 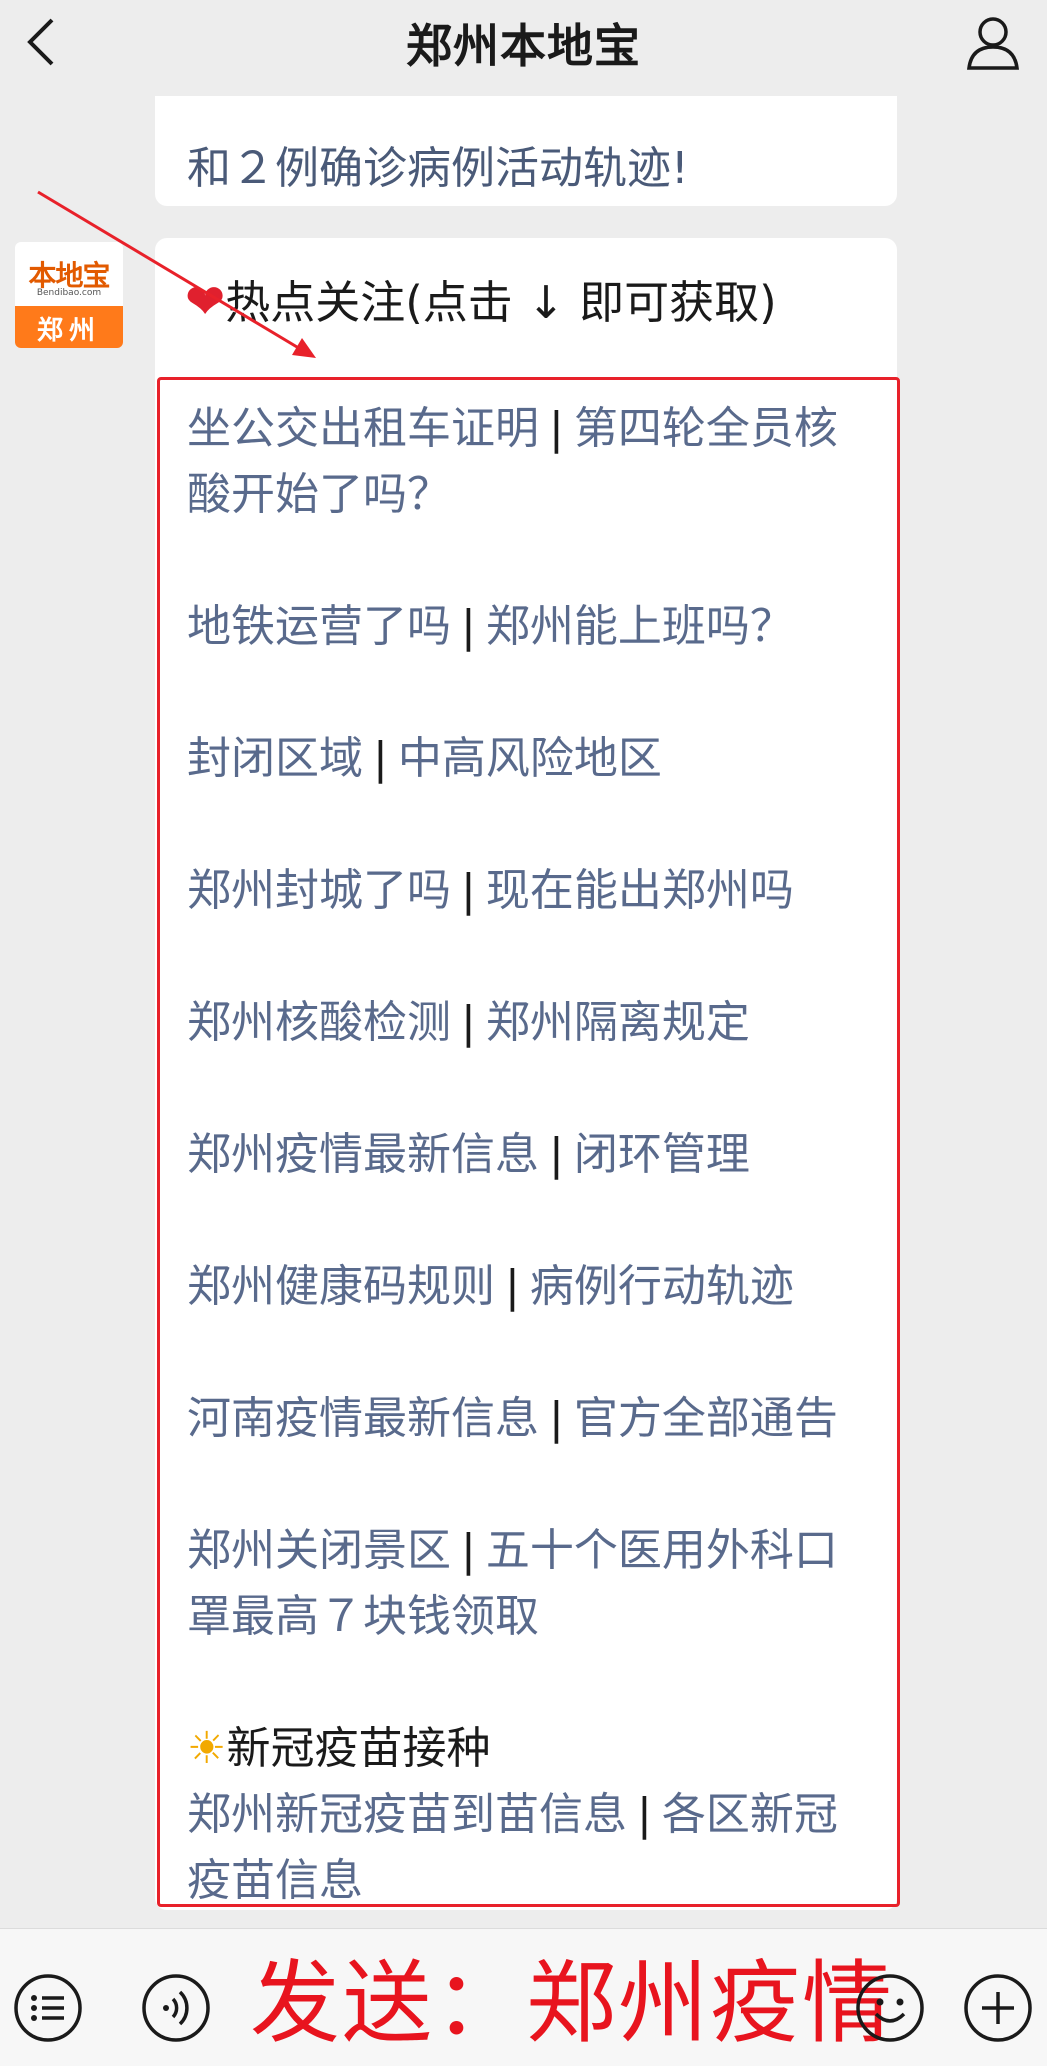 I want to click on list-item: 郑州新冠疫苗到苗信息 | 各区新冠疫苗信息, so click(x=532, y=1848).